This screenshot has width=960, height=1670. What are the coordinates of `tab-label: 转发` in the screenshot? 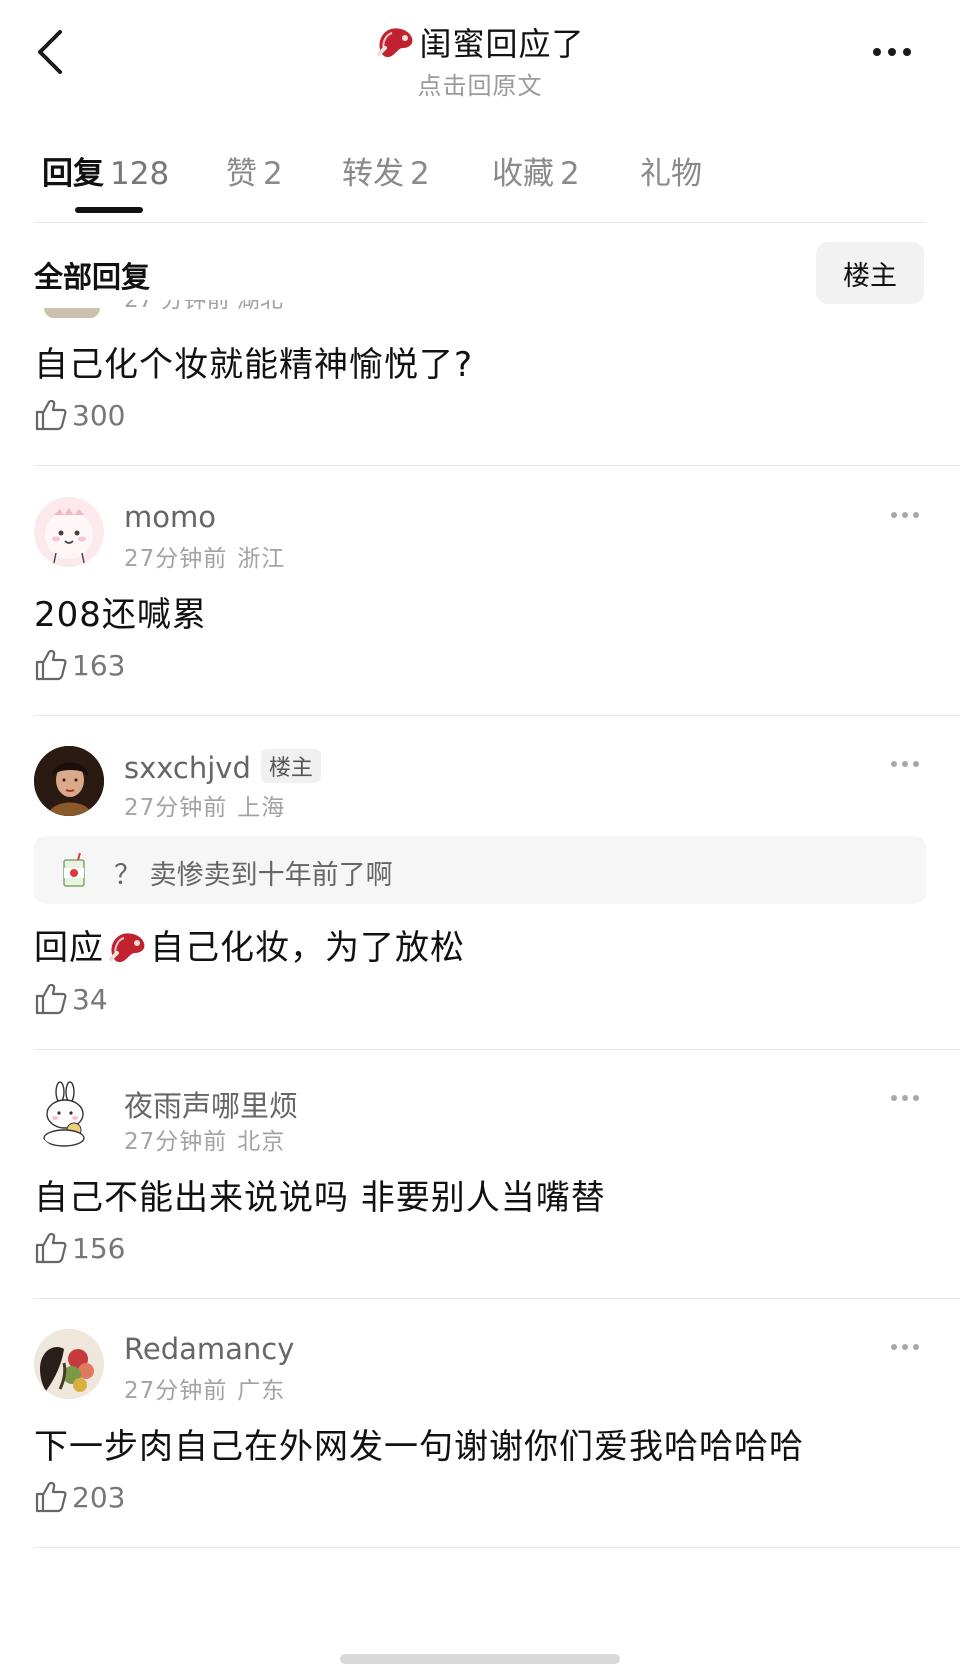 It's located at (373, 174).